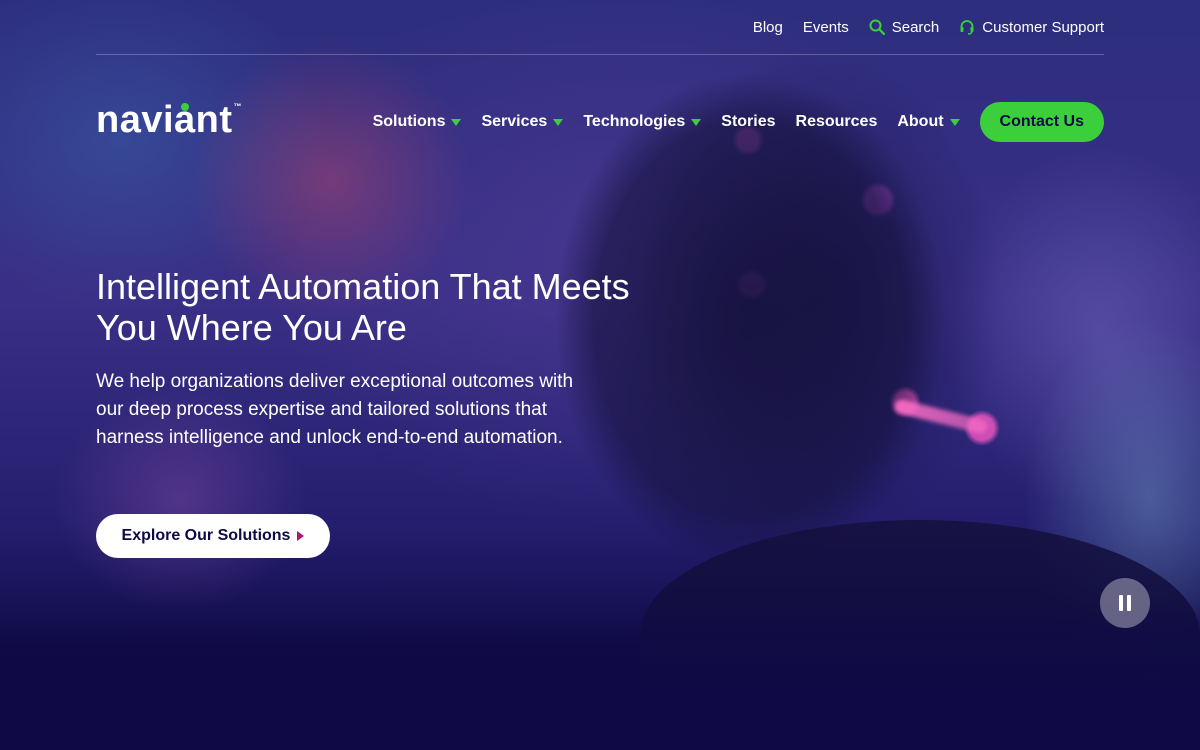  I want to click on nav-item-services: Services, so click(522, 122).